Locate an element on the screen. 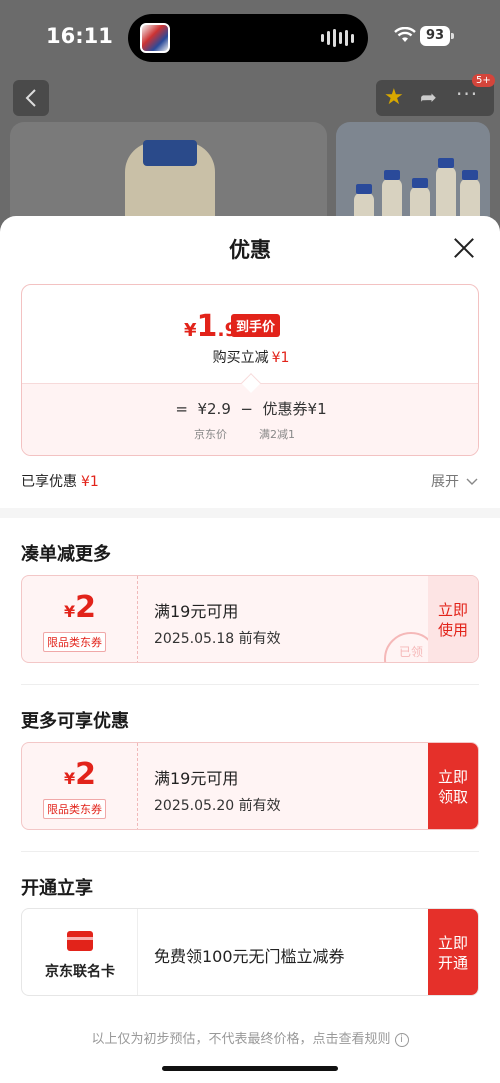 This screenshot has width=500, height=1083. battery-level: 93 is located at coordinates (435, 36).